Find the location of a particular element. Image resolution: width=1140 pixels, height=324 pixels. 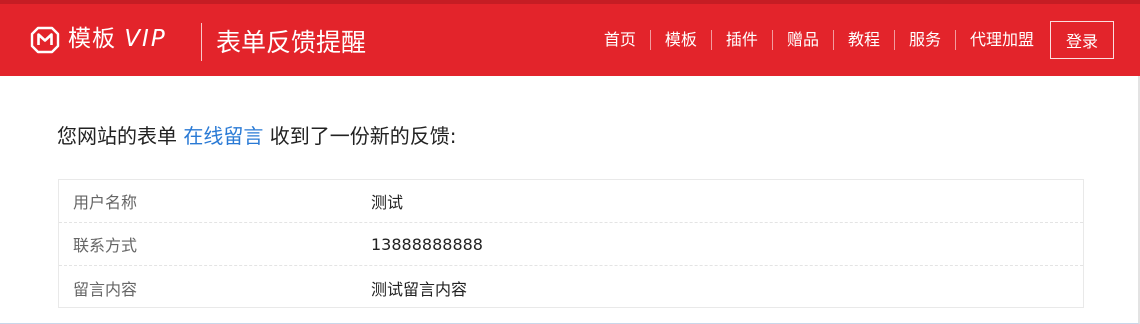

table-row: 用户名称 测试 is located at coordinates (571, 201).